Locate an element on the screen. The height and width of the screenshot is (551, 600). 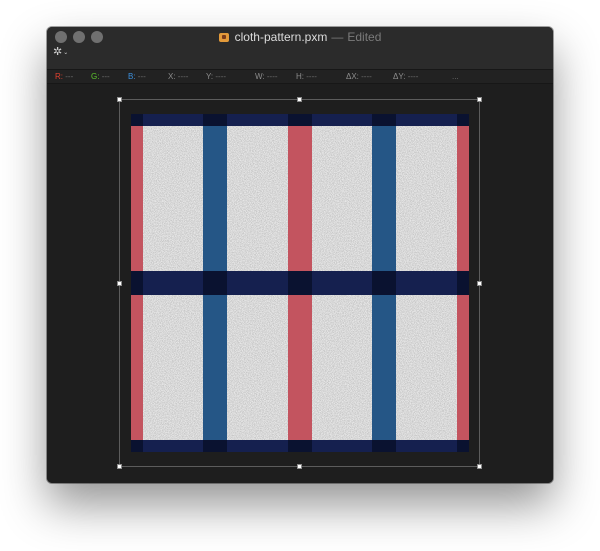
resize-handle-bottom is located at coordinates (299, 466).